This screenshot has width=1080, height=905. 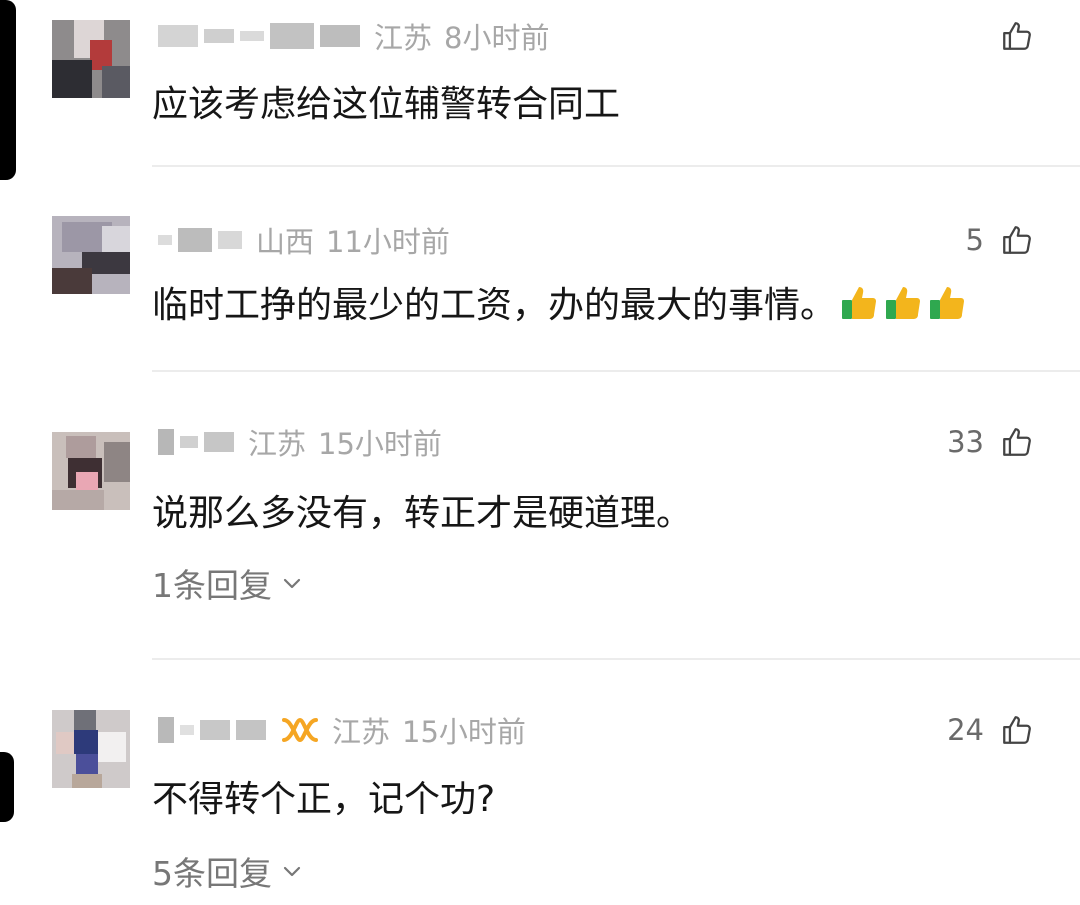 What do you see at coordinates (990, 730) in the screenshot?
I see `like-button: 24` at bounding box center [990, 730].